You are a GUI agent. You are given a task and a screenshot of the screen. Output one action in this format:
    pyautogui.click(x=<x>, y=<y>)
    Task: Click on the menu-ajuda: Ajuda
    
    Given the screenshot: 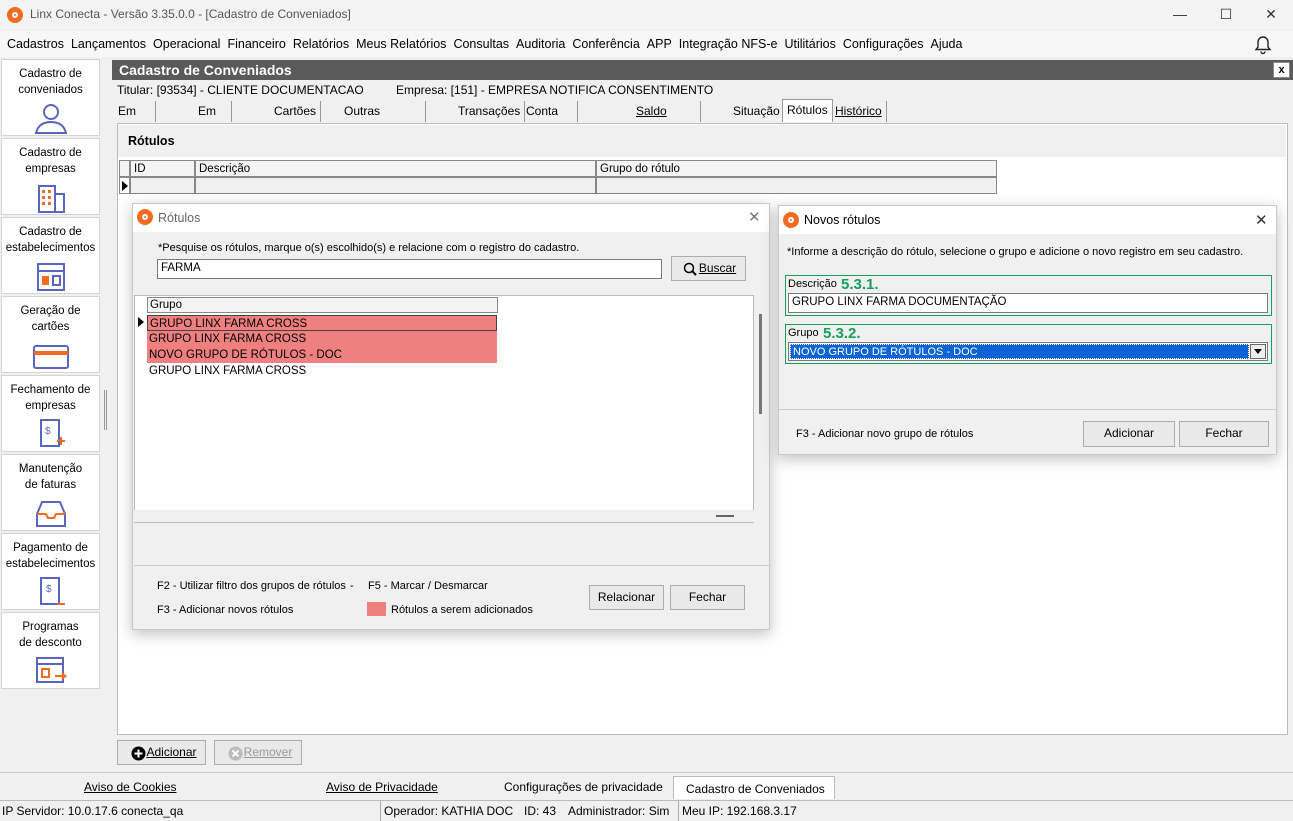 What is the action you would take?
    pyautogui.click(x=946, y=44)
    